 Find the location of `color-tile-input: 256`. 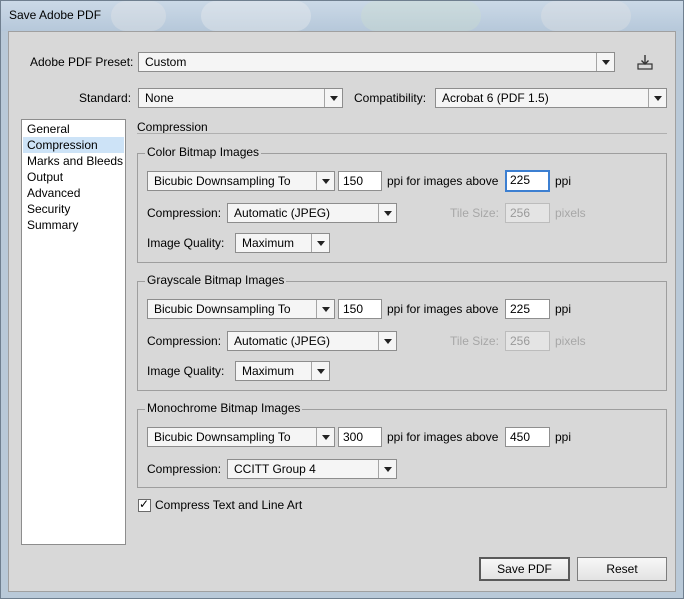

color-tile-input: 256 is located at coordinates (527, 213).